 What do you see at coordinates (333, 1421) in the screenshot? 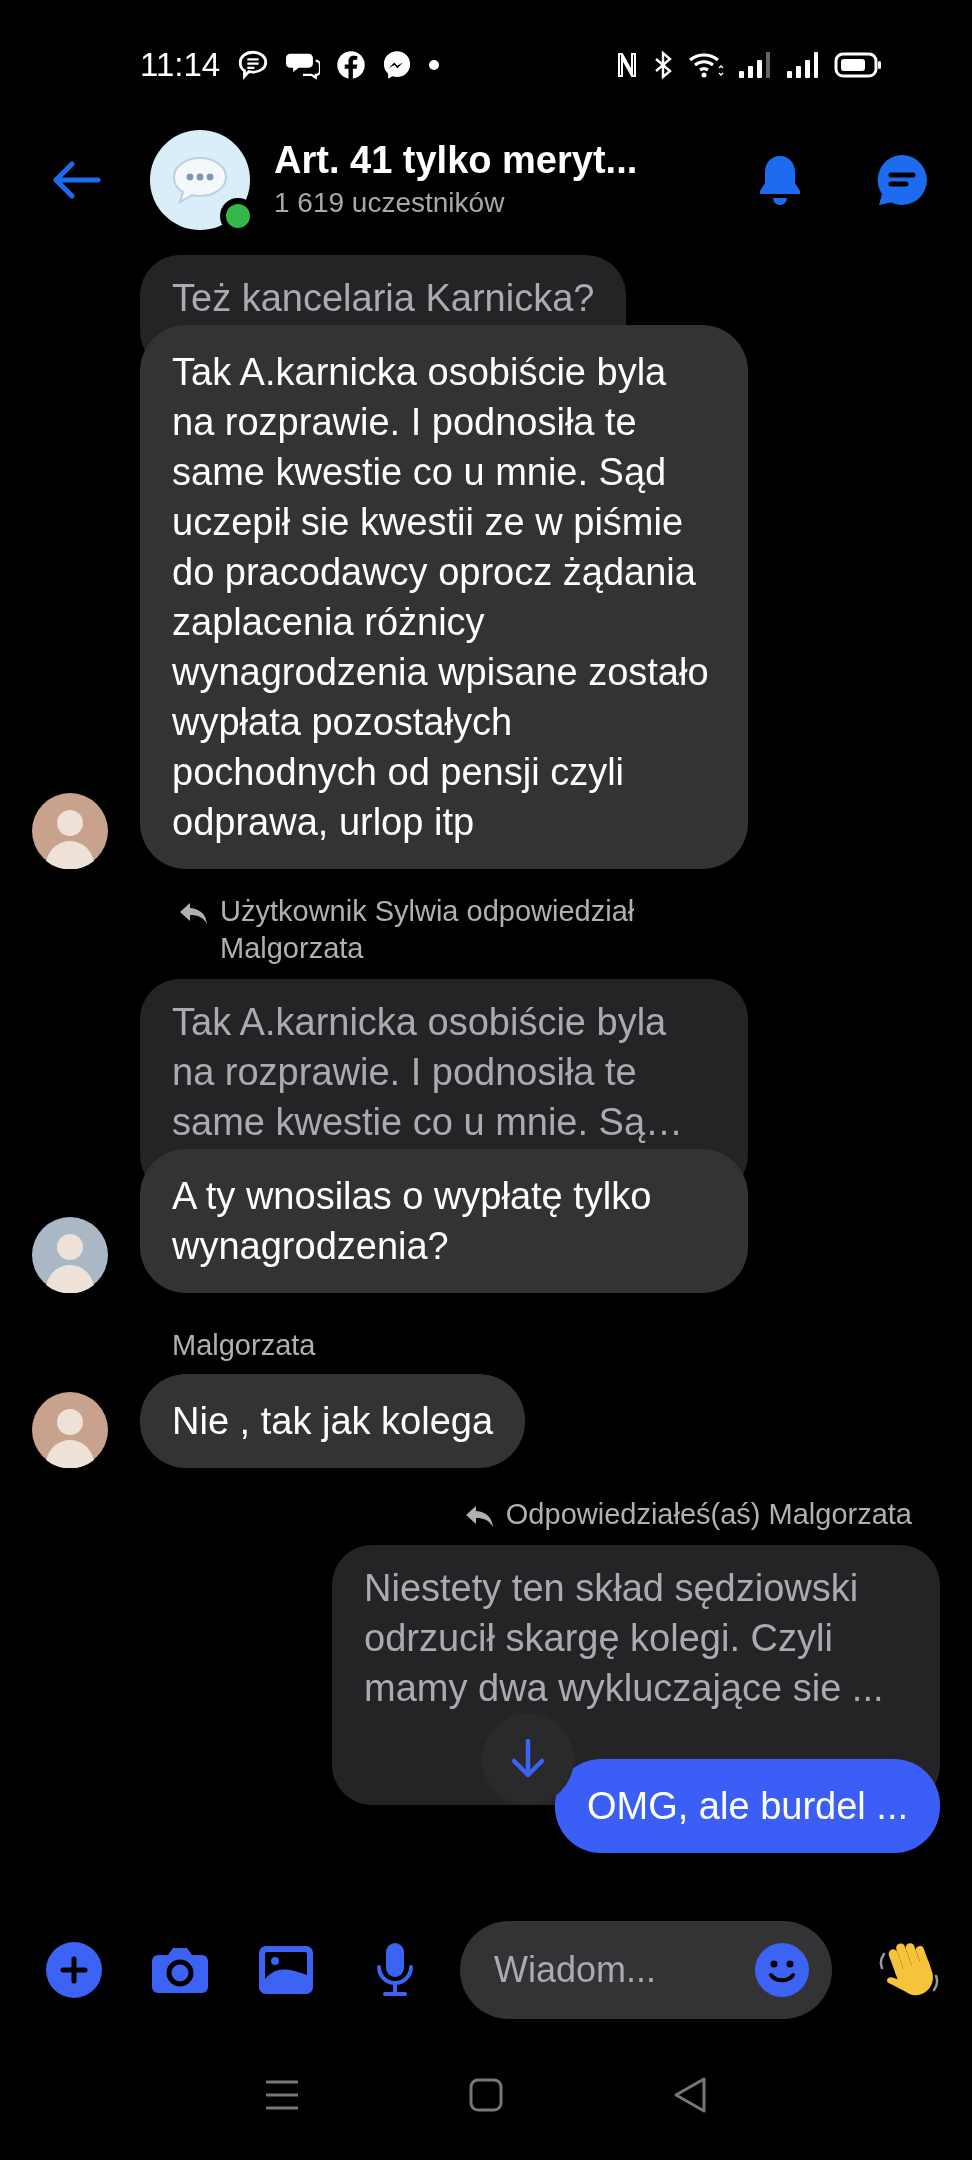
I see `message-bubble: Nie , tak jak kolega` at bounding box center [333, 1421].